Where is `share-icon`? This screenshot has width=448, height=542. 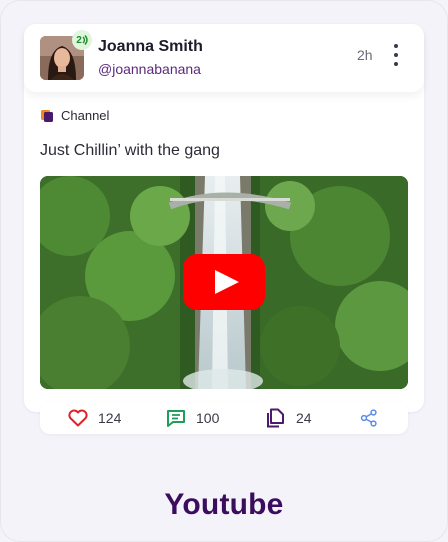
share-icon is located at coordinates (368, 418).